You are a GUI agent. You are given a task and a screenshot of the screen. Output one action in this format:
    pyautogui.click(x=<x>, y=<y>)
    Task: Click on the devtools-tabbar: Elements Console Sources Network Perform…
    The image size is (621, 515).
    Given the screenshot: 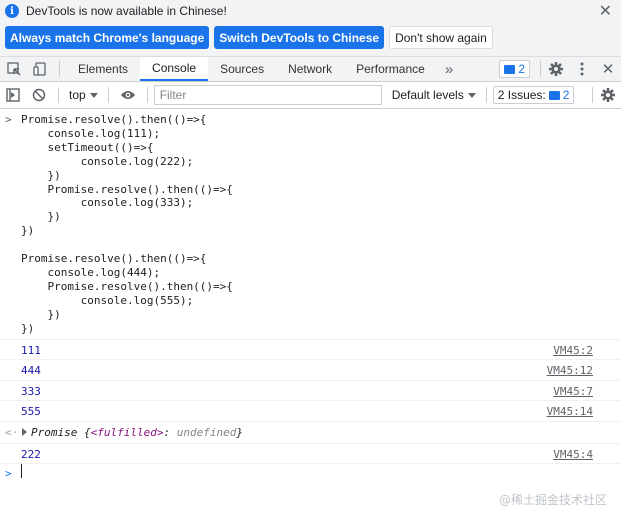 What is the action you would take?
    pyautogui.click(x=310, y=69)
    